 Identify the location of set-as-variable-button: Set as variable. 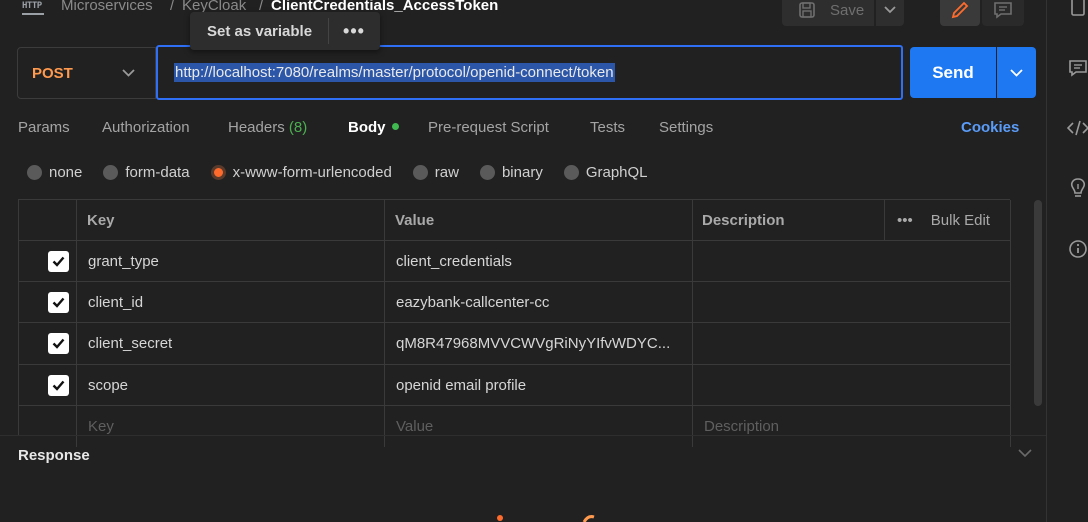
(259, 31).